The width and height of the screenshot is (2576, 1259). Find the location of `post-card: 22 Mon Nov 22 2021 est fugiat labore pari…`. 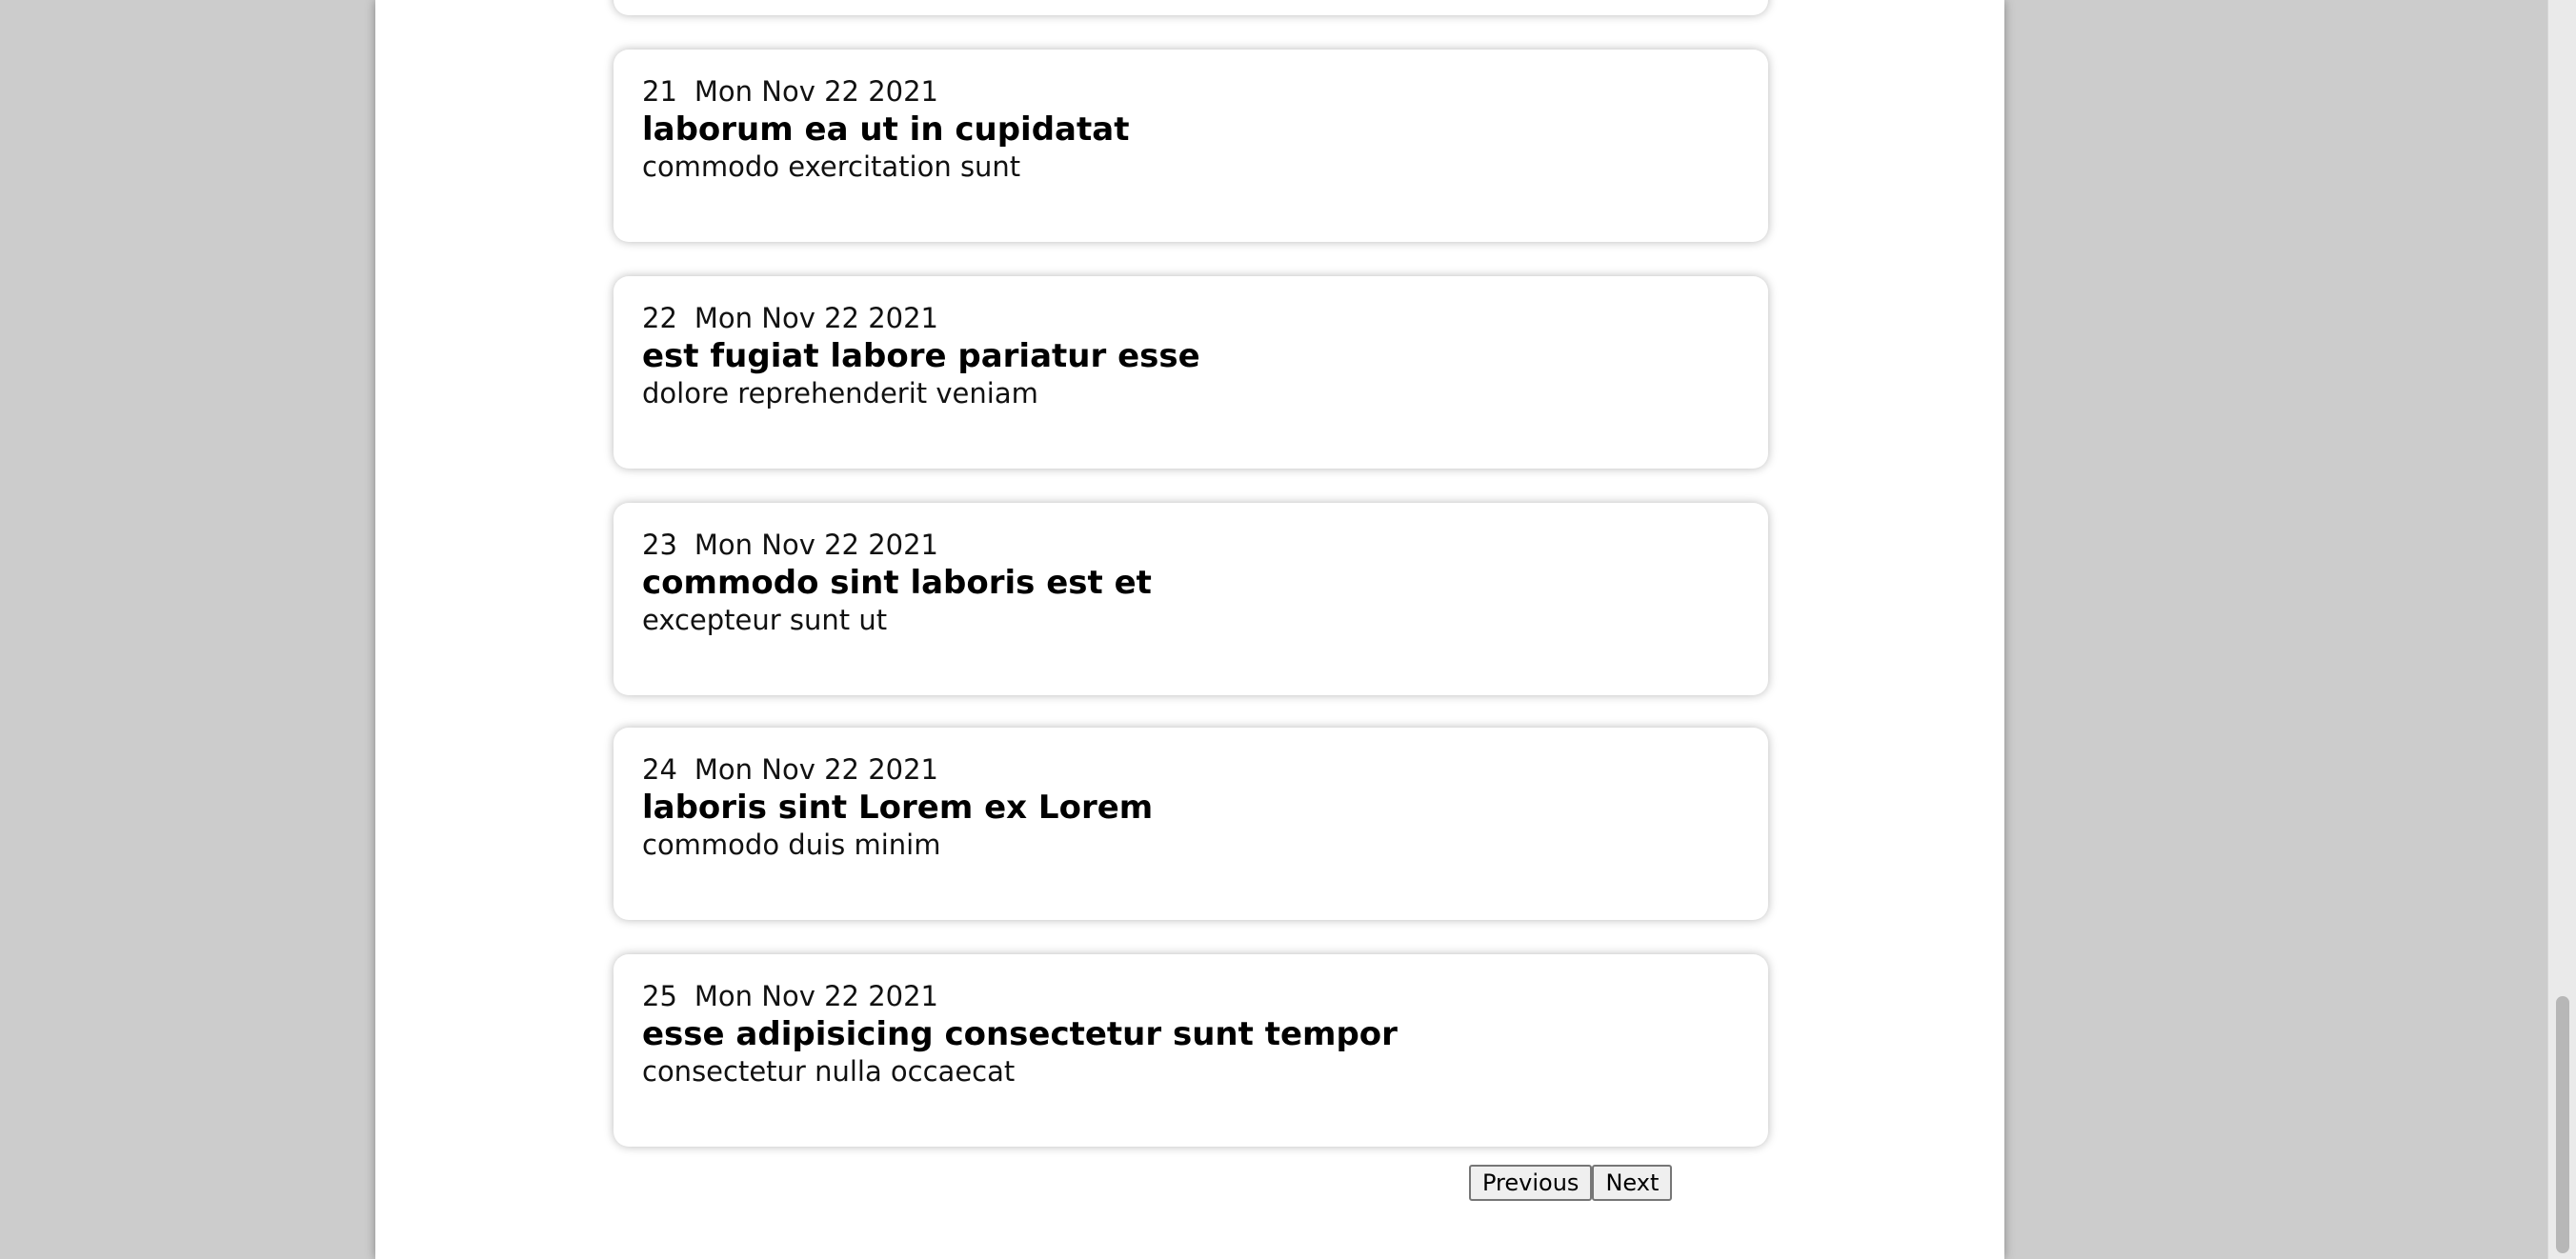

post-card: 22 Mon Nov 22 2021 est fugiat labore pari… is located at coordinates (1191, 372).